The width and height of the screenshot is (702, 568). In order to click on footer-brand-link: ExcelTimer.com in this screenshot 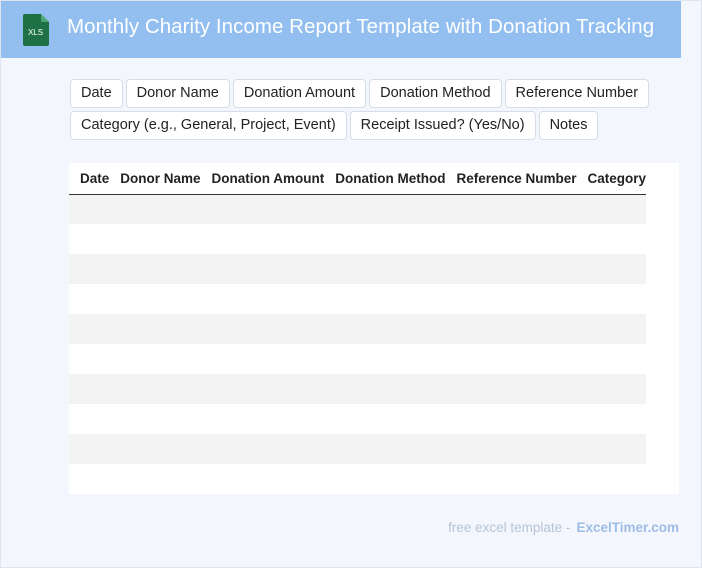, I will do `click(627, 527)`.